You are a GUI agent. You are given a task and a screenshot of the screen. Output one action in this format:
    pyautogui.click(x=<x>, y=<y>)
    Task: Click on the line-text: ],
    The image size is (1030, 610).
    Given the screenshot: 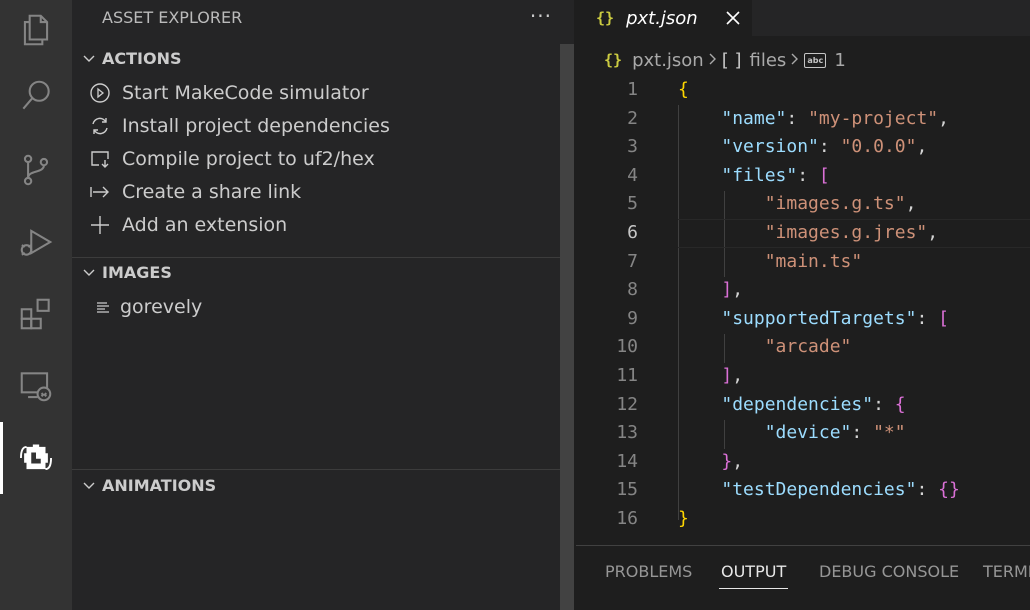 What is the action you would take?
    pyautogui.click(x=710, y=376)
    